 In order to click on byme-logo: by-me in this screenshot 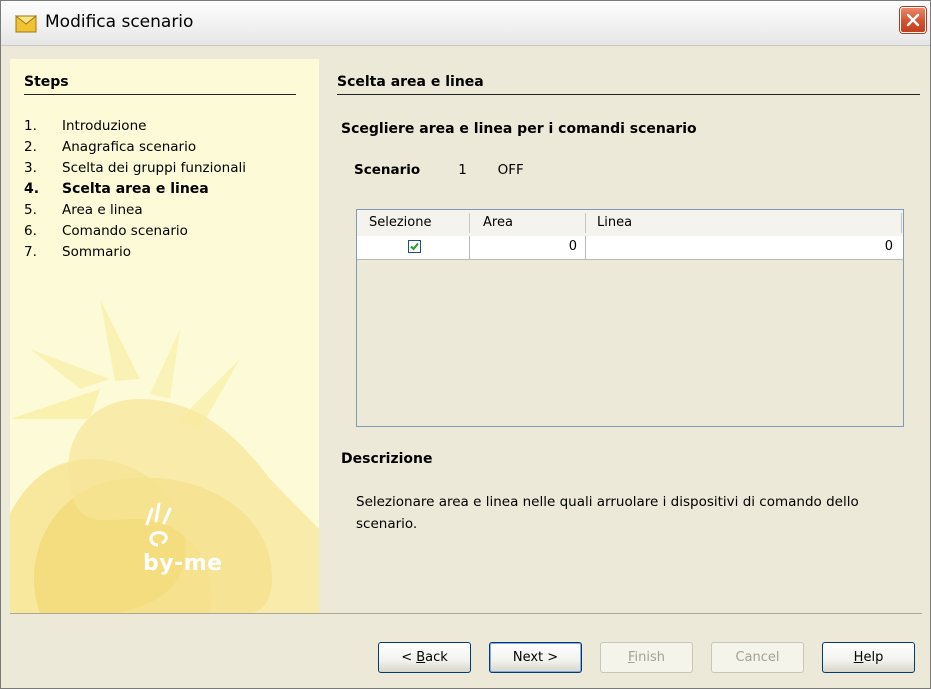, I will do `click(183, 563)`.